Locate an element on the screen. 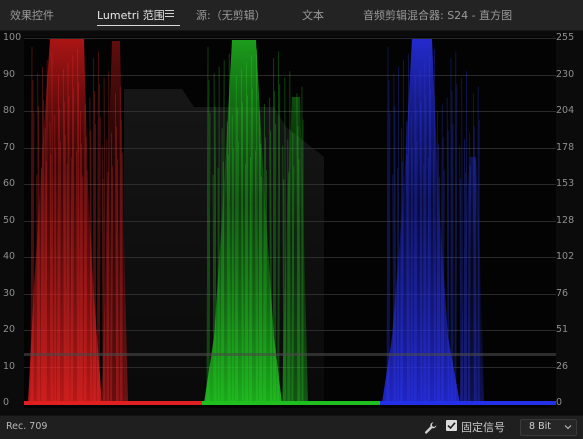 The width and height of the screenshot is (583, 439). bit-depth-select: 8 Bit is located at coordinates (548, 427).